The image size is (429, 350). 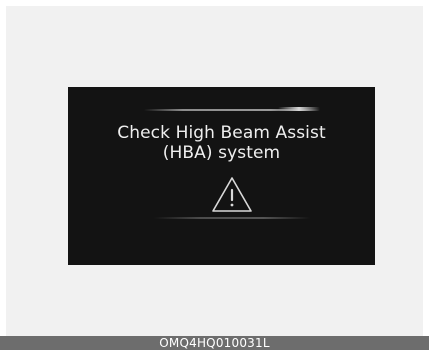 I want to click on image-code-caption: OMQ4HQ010031L, so click(x=214, y=343).